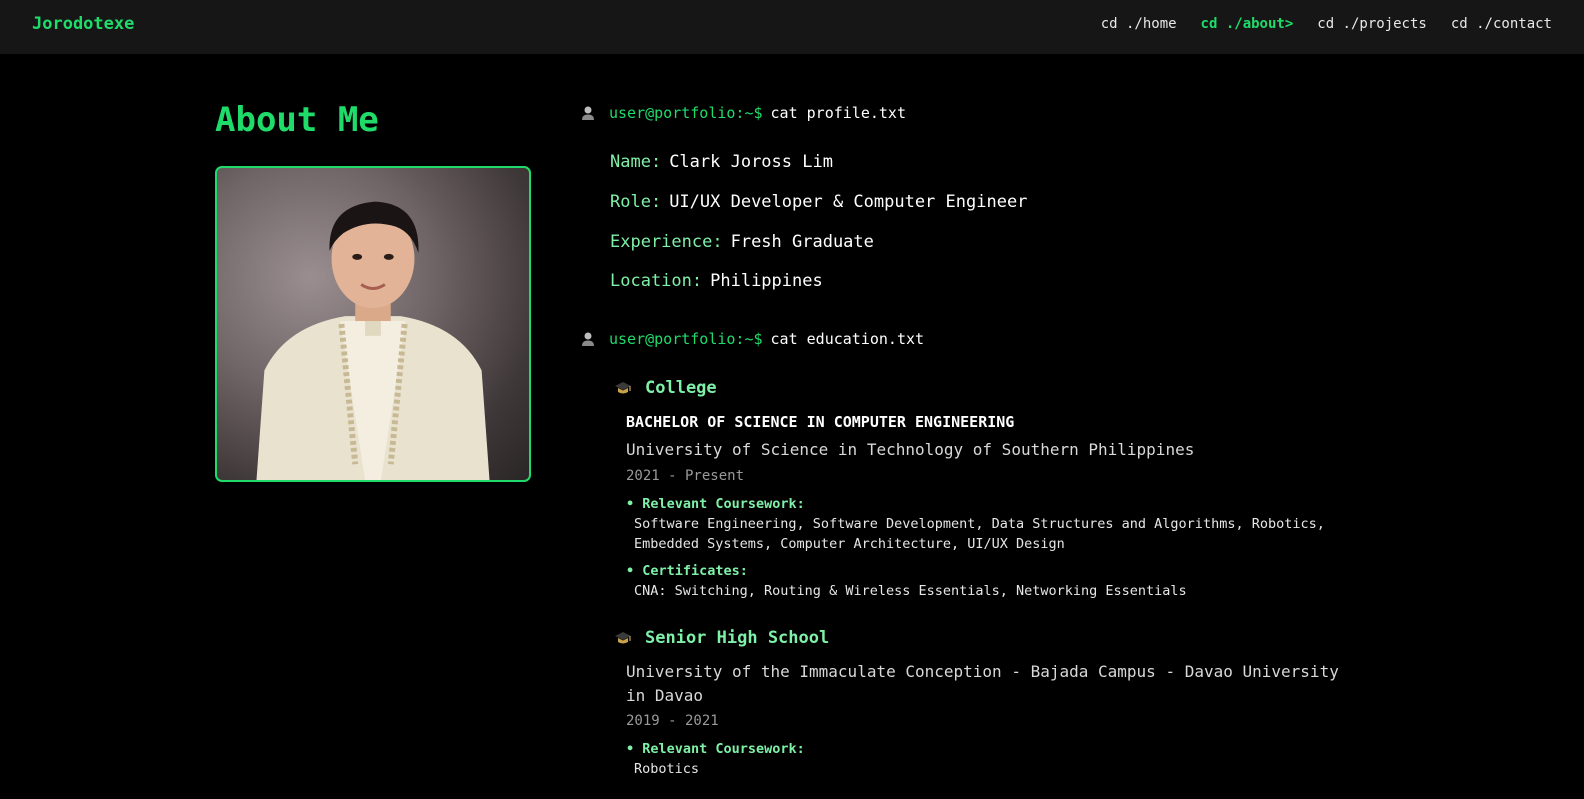 The height and width of the screenshot is (799, 1584). Describe the element at coordinates (766, 281) in the screenshot. I see `field-value: Philippines` at that location.